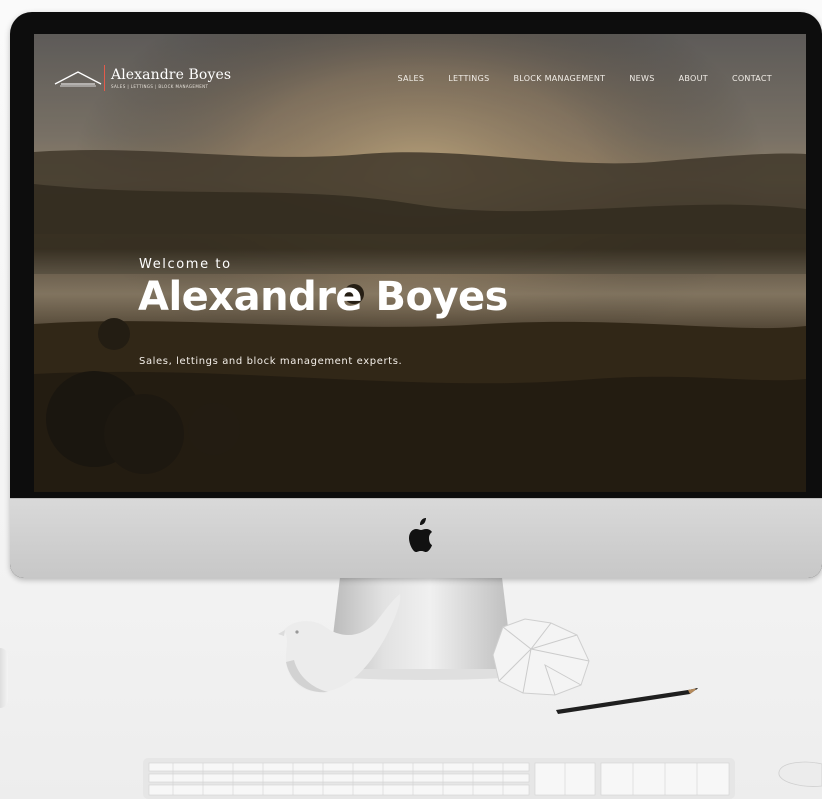 Image resolution: width=822 pixels, height=799 pixels. I want to click on mouse, so click(800, 774).